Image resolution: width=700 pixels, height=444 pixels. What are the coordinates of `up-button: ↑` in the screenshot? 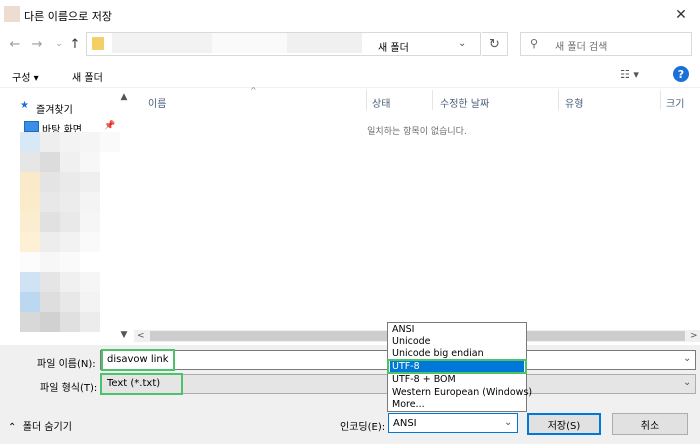 It's located at (75, 44).